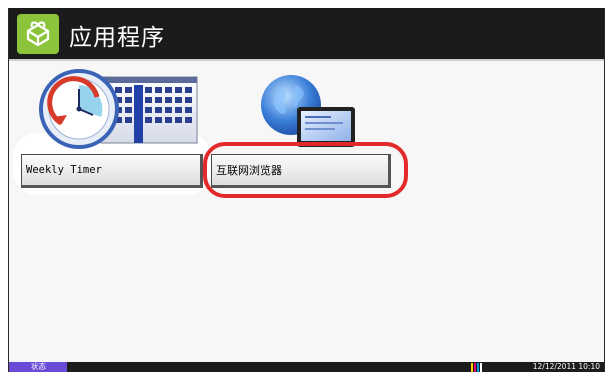  I want to click on application-icon, so click(38, 34).